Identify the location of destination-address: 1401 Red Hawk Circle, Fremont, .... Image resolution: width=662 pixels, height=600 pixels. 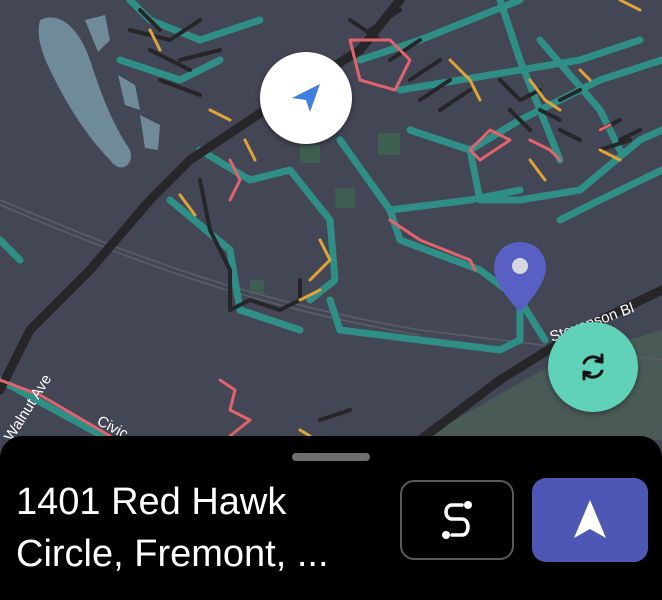
(201, 528).